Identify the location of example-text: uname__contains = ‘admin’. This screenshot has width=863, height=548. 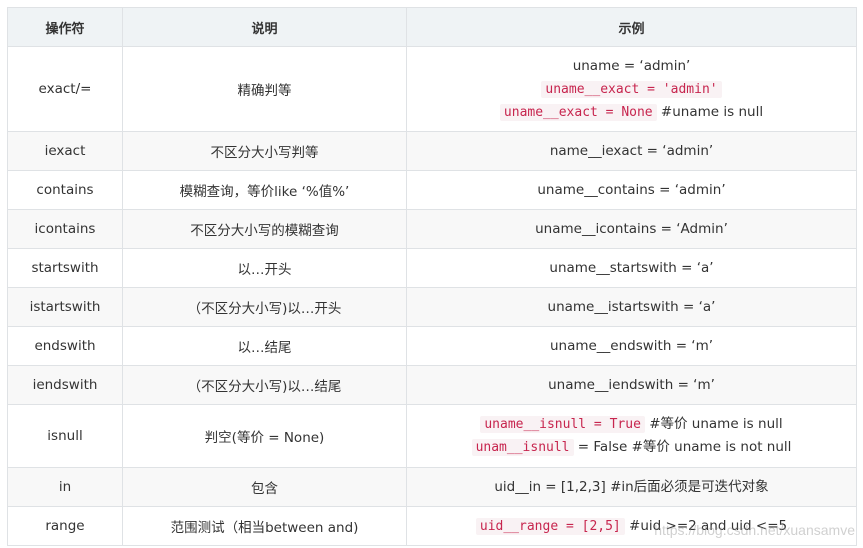
(631, 189).